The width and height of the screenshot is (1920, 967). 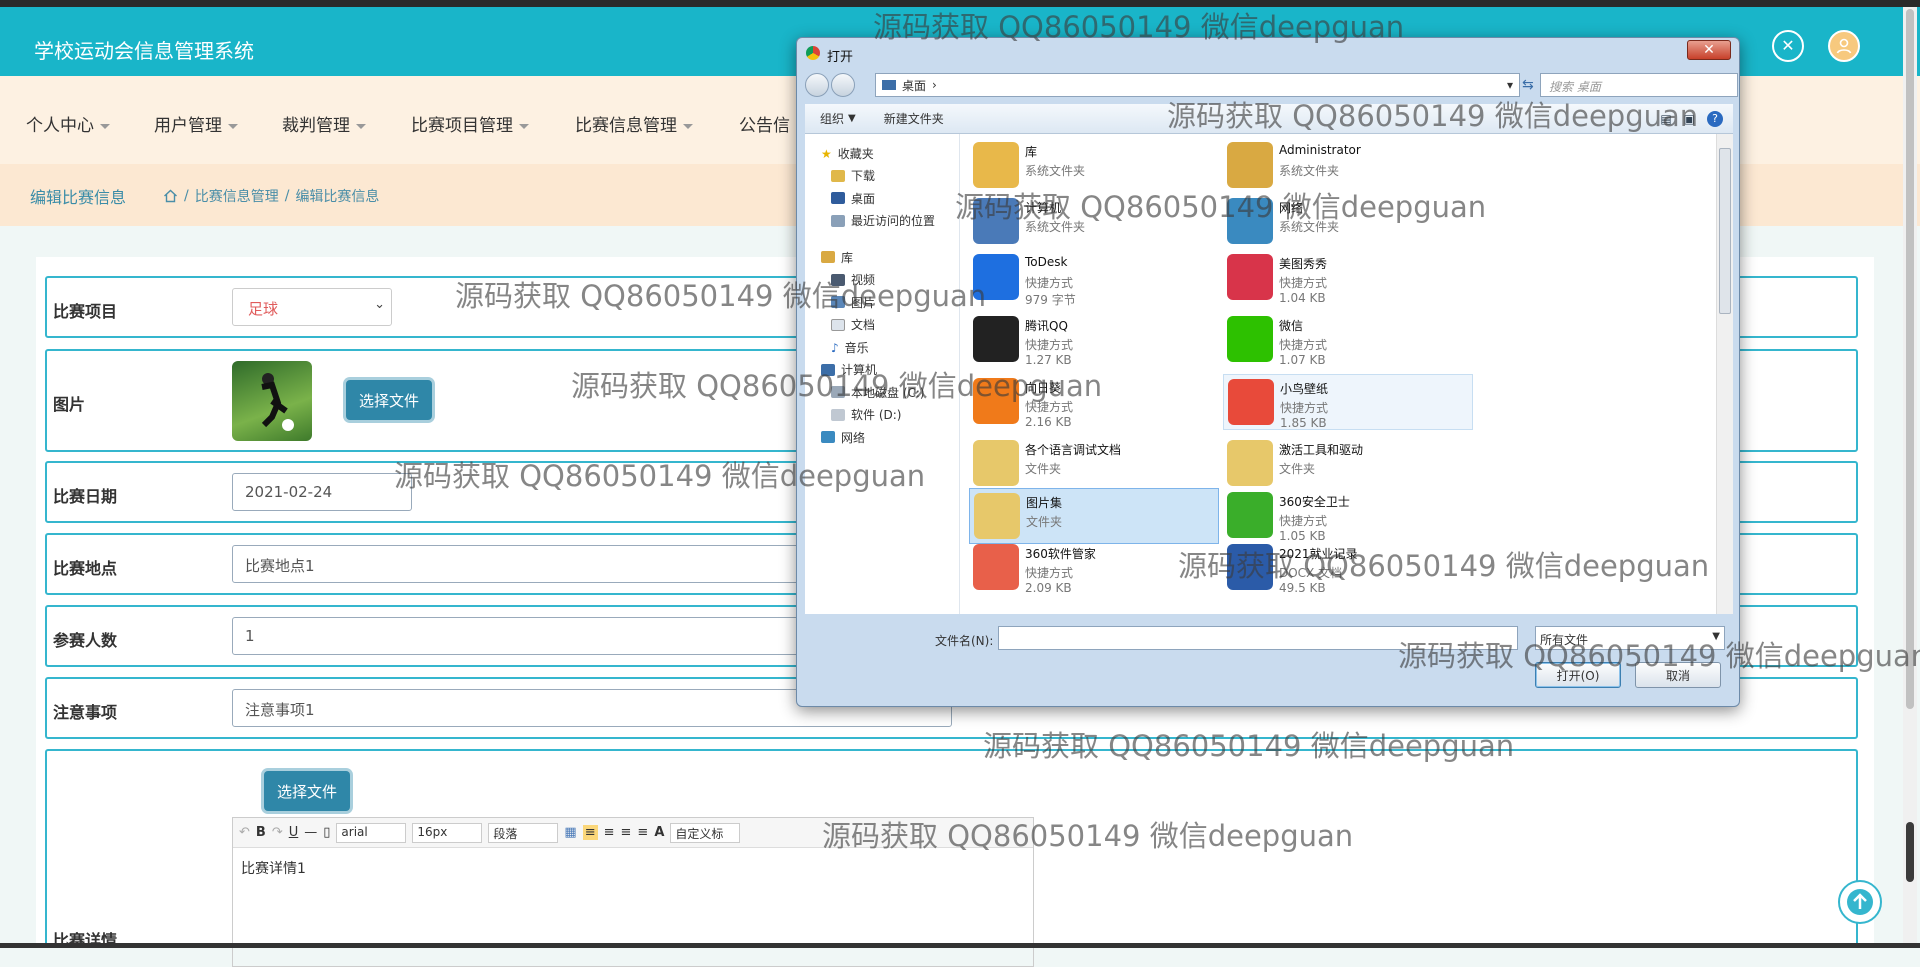 I want to click on tree-item-network: 网络, so click(x=882, y=437).